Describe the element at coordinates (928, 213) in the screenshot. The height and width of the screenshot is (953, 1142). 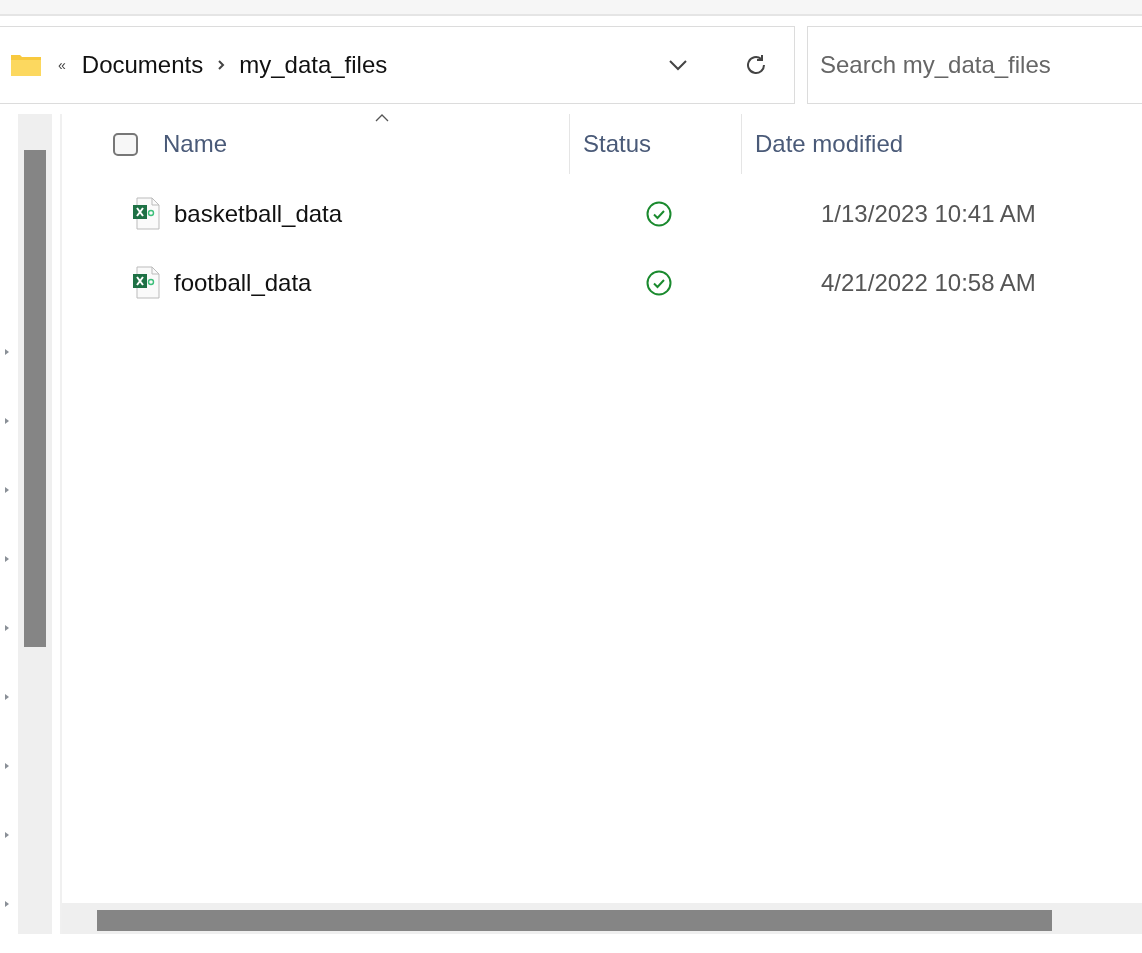
I see `date-modified: 1/13/2023 10:41 AM` at that location.